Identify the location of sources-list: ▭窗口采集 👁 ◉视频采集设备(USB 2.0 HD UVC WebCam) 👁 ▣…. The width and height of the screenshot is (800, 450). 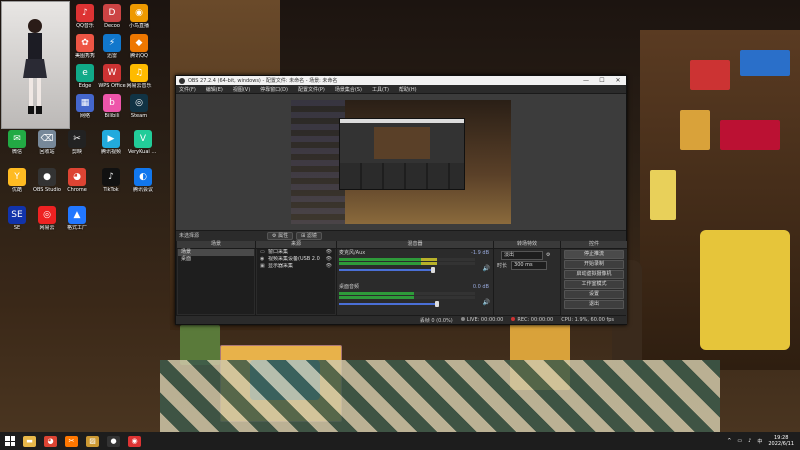
(296, 281).